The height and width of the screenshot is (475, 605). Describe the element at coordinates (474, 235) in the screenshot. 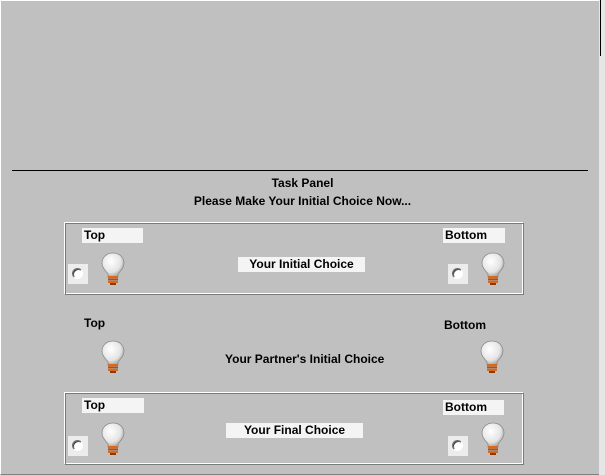

I see `initial-bottom-label: Bottom` at that location.